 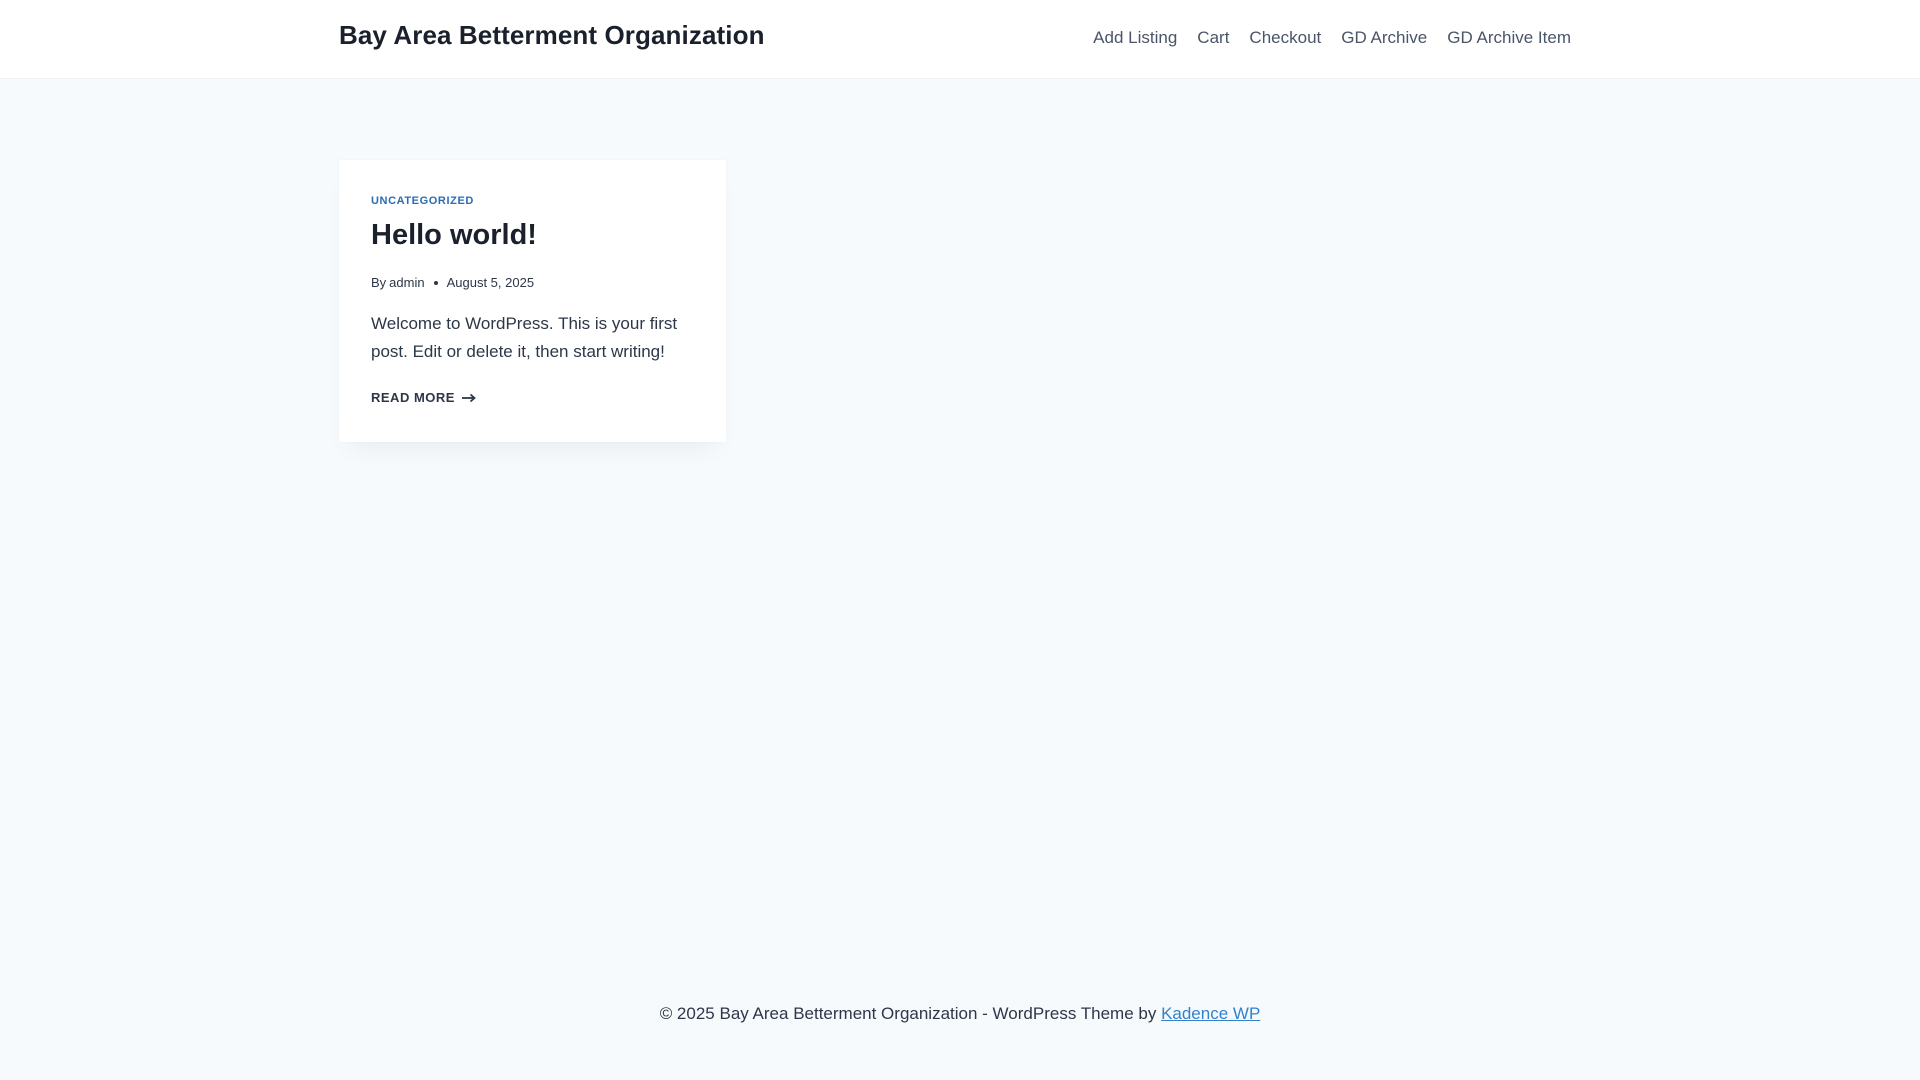 What do you see at coordinates (406, 282) in the screenshot?
I see `post-author-link: admin` at bounding box center [406, 282].